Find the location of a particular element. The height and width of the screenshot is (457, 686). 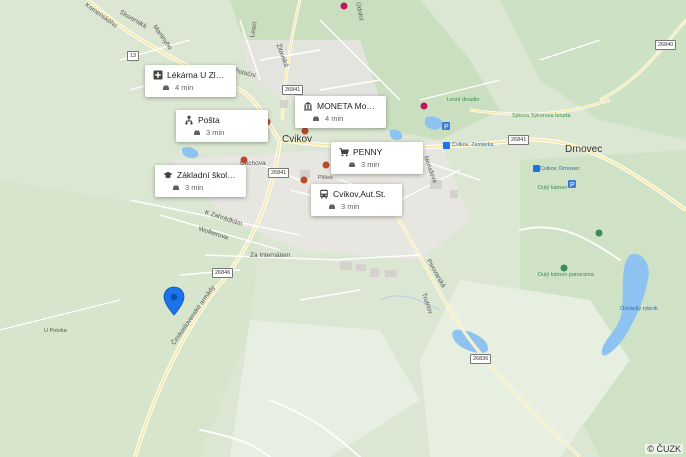

place-label: Sýkora Sýkorova bouda is located at coordinates (541, 116).